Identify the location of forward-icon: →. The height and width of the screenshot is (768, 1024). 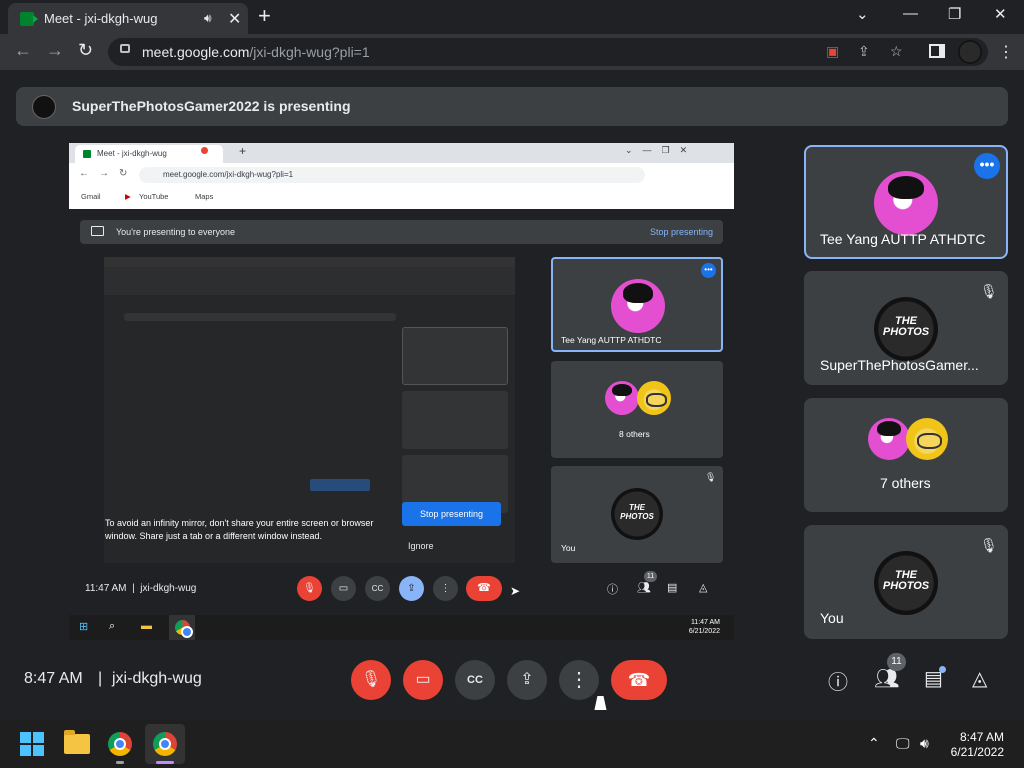
(55, 50).